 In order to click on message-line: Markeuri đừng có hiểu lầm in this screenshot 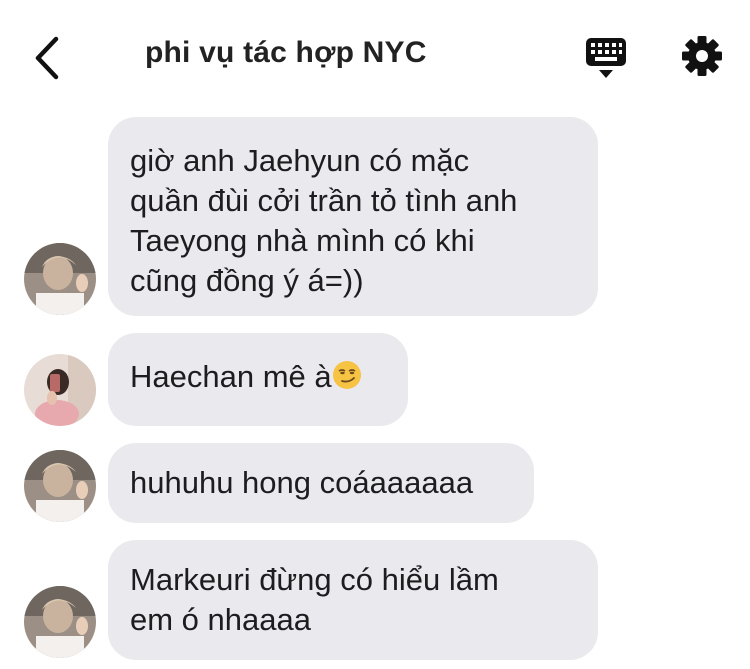, I will do `click(314, 579)`.